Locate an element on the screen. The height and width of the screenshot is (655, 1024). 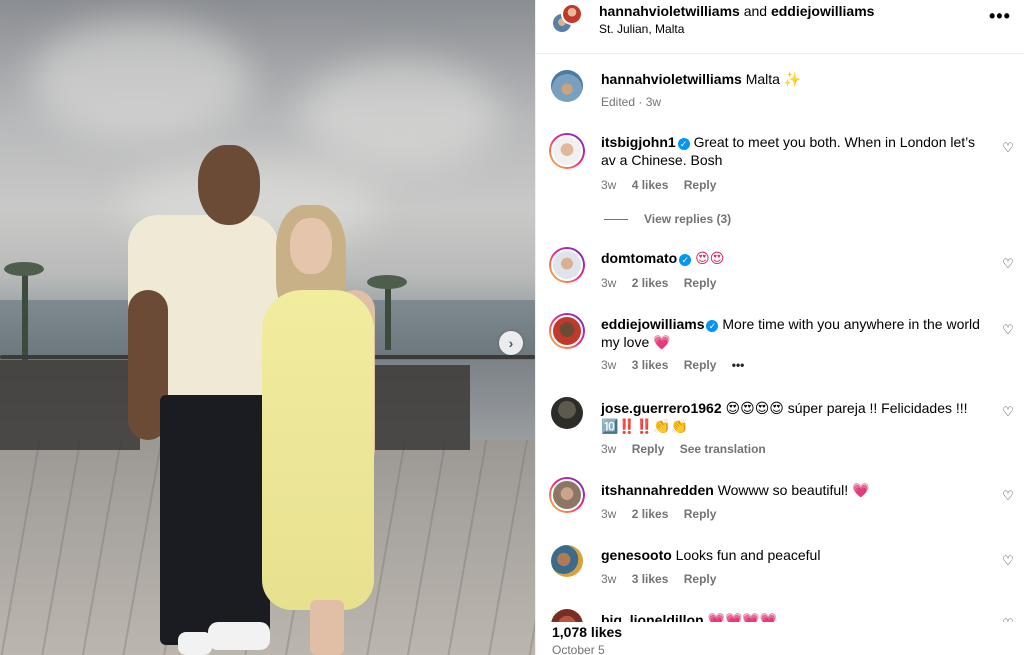
post-authors: hannahvioletwilliams and eddiejowilliams is located at coordinates (736, 11).